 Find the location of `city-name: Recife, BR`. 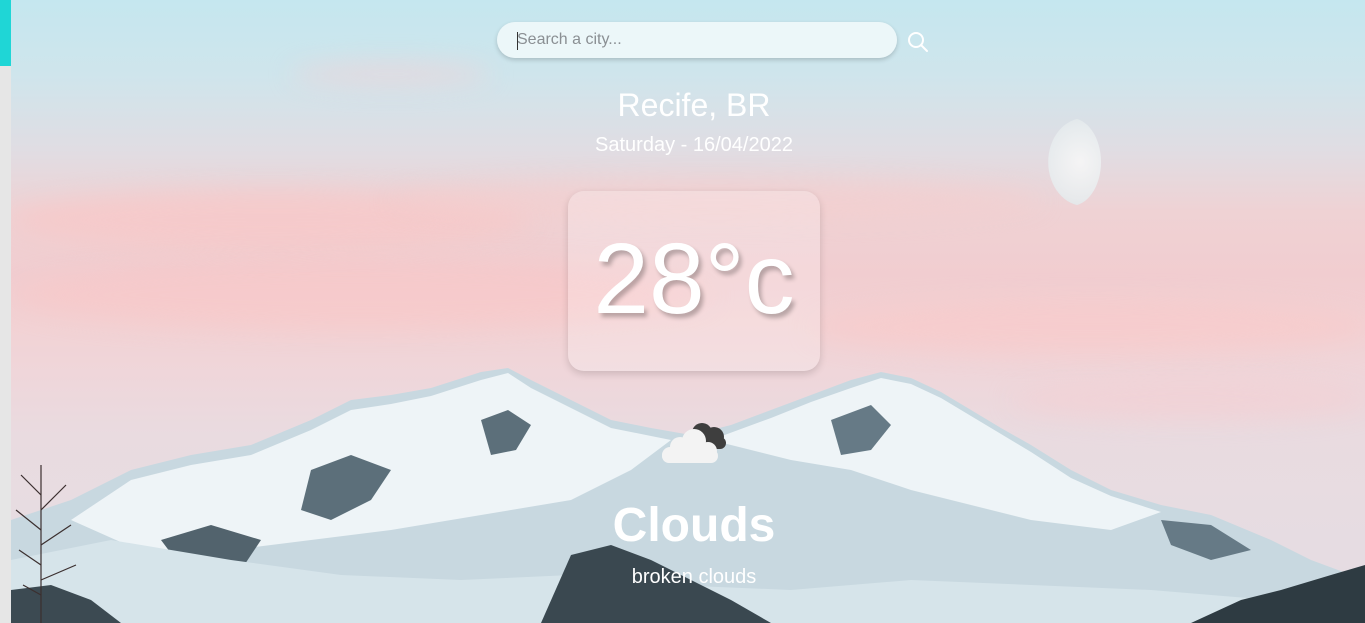

city-name: Recife, BR is located at coordinates (694, 105).